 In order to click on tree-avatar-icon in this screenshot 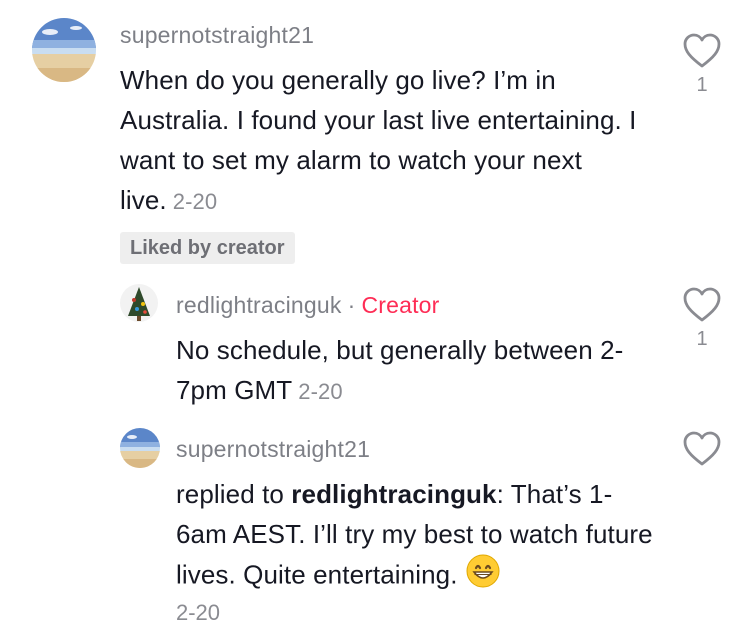, I will do `click(139, 303)`.